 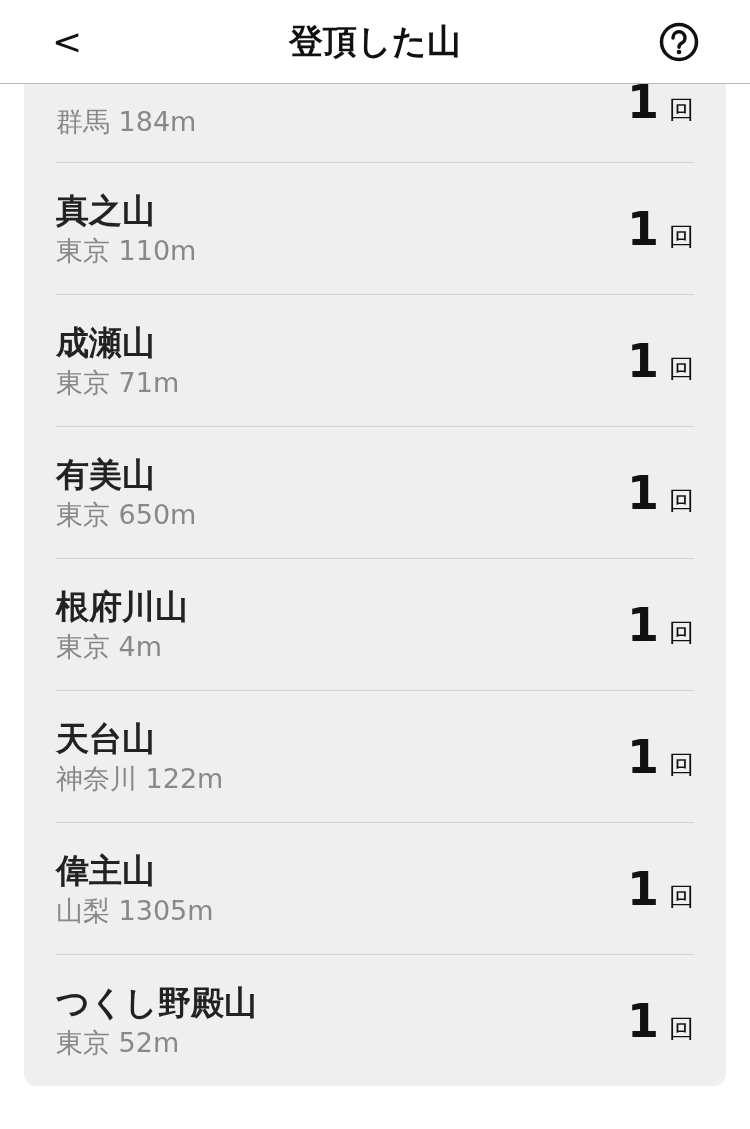 What do you see at coordinates (126, 122) in the screenshot?
I see `mountain-detail: 群馬 184m` at bounding box center [126, 122].